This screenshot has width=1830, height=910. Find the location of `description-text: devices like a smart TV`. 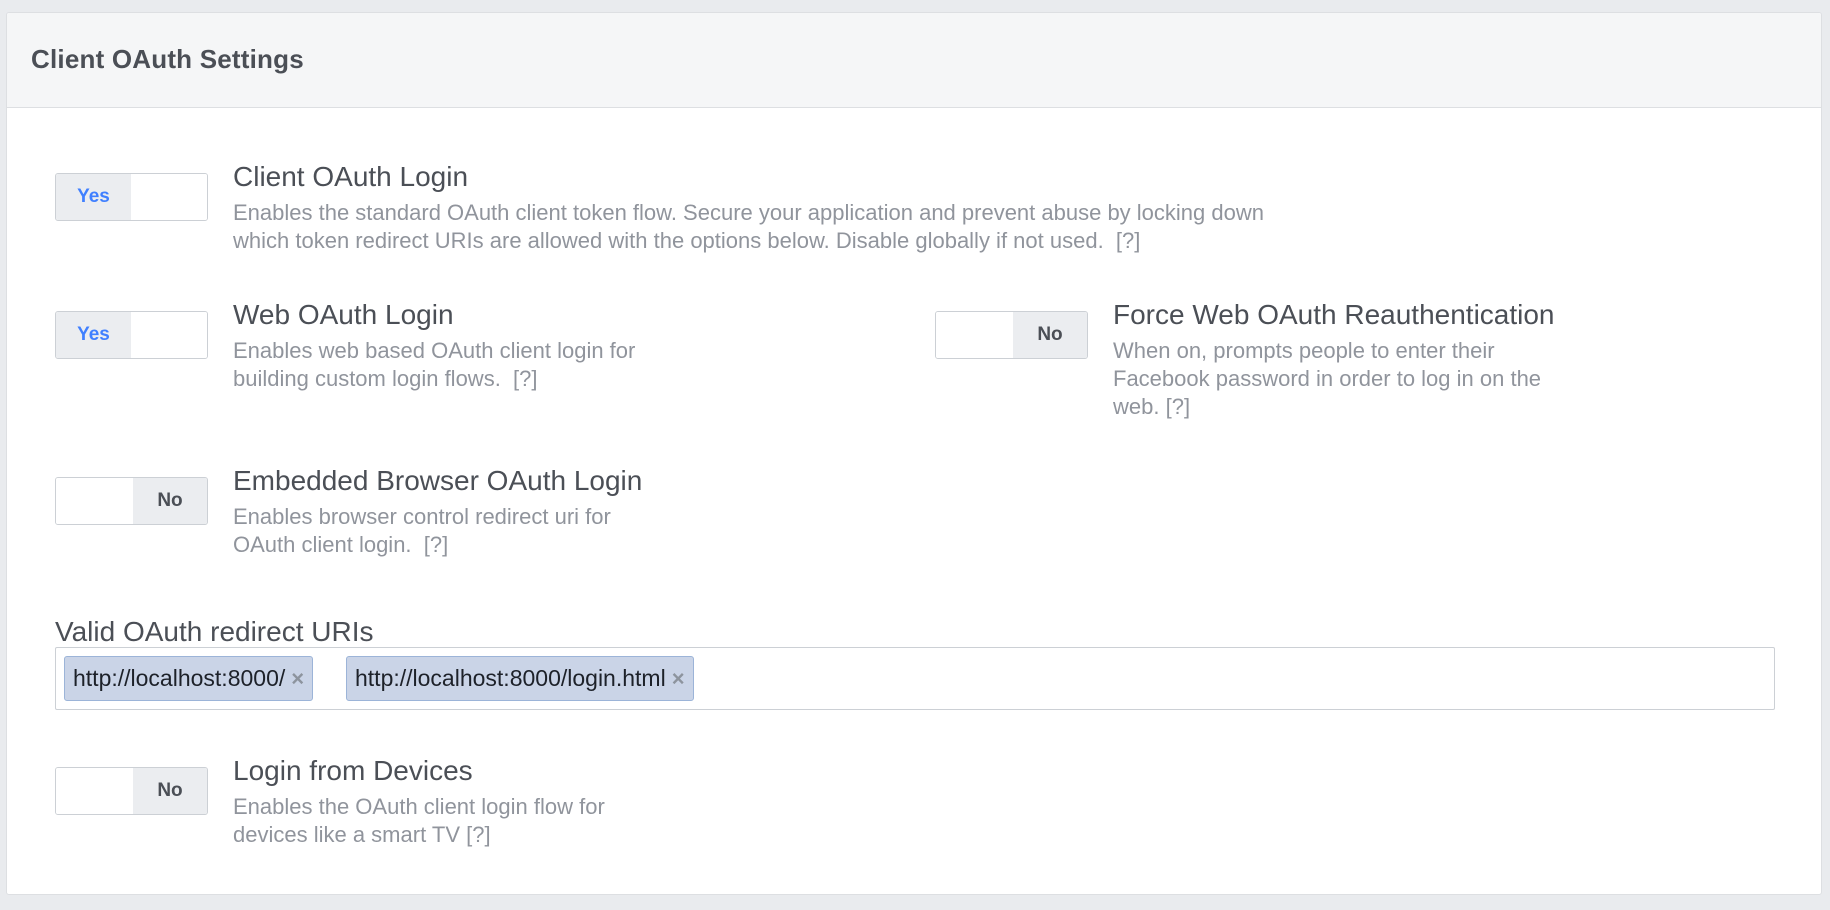

description-text: devices like a smart TV is located at coordinates (347, 834).